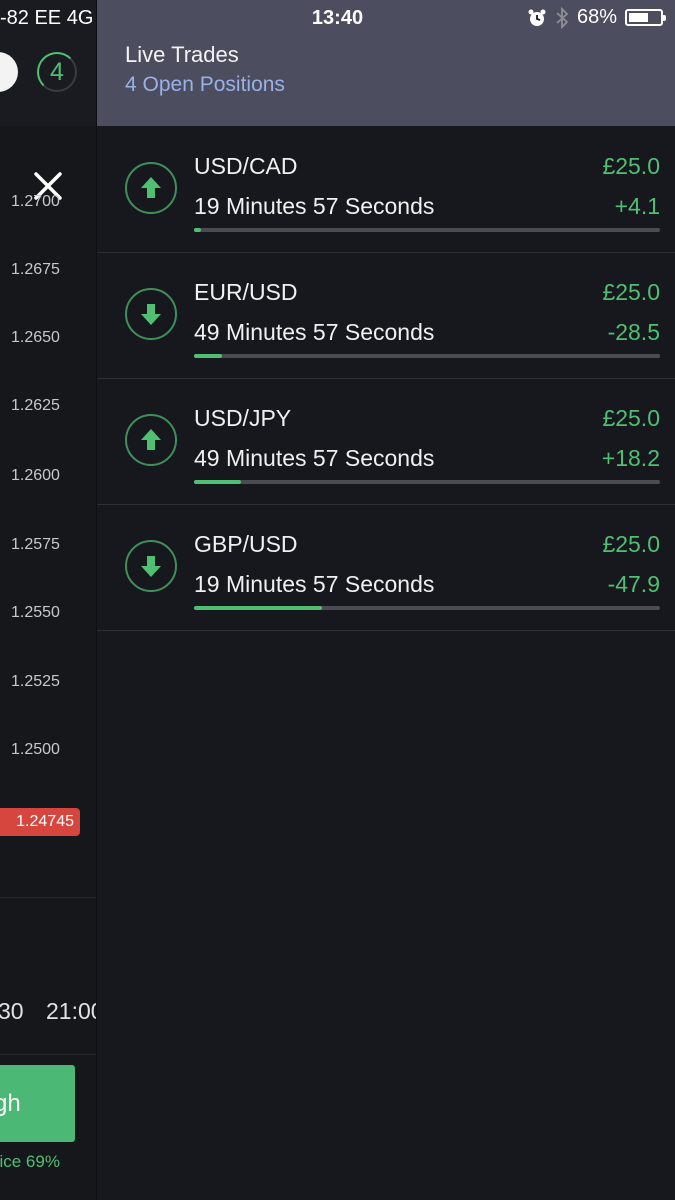 This screenshot has width=675, height=1200. What do you see at coordinates (35, 269) in the screenshot?
I see `price-axis-label: 1.2675` at bounding box center [35, 269].